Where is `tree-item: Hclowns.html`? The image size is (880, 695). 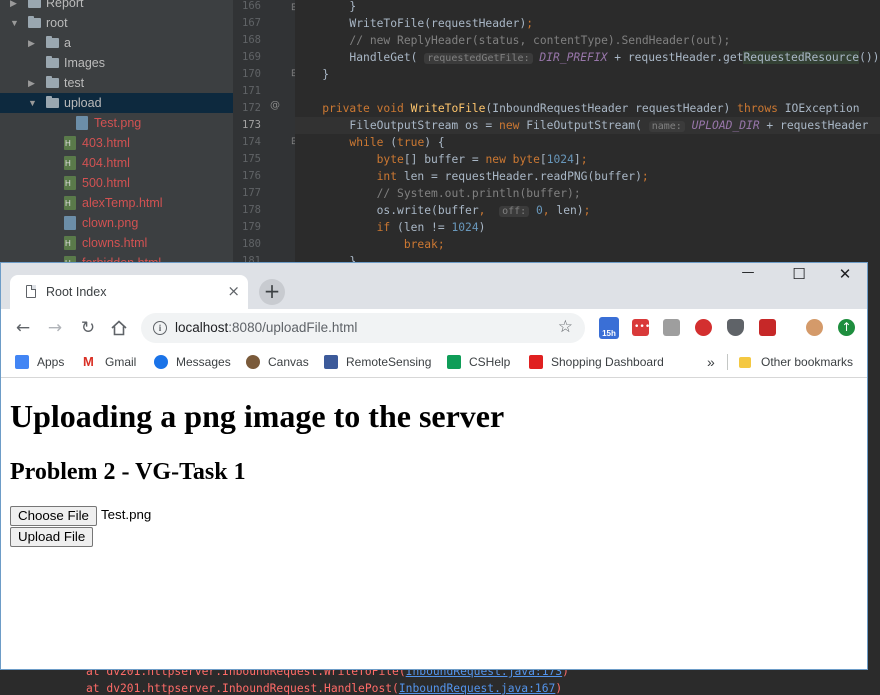 tree-item: Hclowns.html is located at coordinates (116, 243).